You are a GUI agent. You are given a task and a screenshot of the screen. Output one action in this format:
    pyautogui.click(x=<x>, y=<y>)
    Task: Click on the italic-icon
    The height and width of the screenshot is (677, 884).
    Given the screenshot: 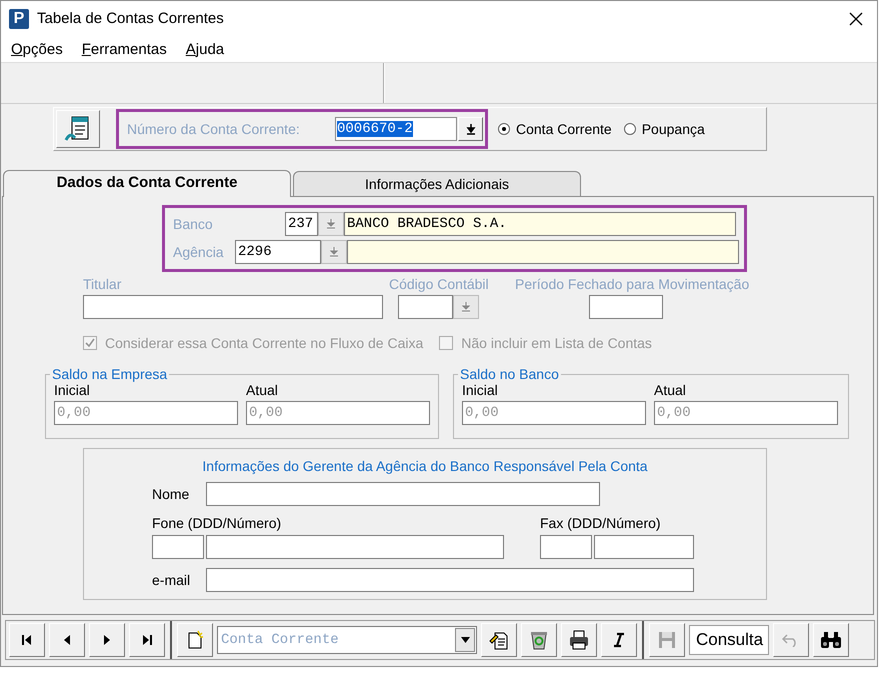 What is the action you would take?
    pyautogui.click(x=619, y=640)
    